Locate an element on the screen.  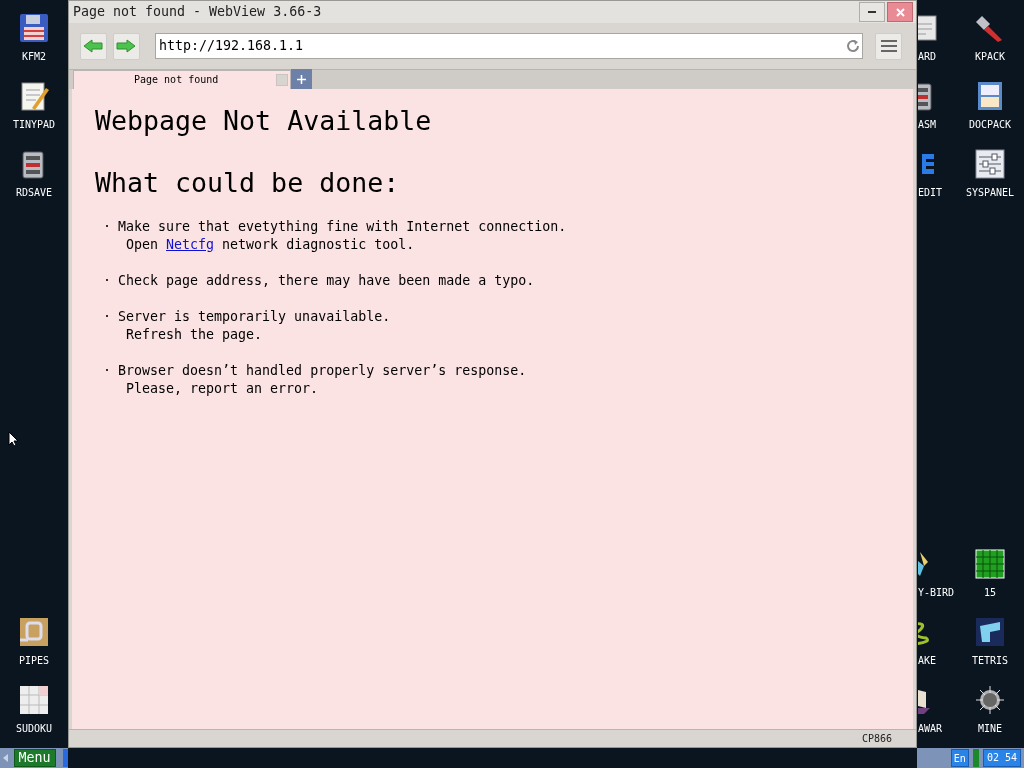
text-line: Check page address, there may have been made a typo. is located at coordinates (326, 281).